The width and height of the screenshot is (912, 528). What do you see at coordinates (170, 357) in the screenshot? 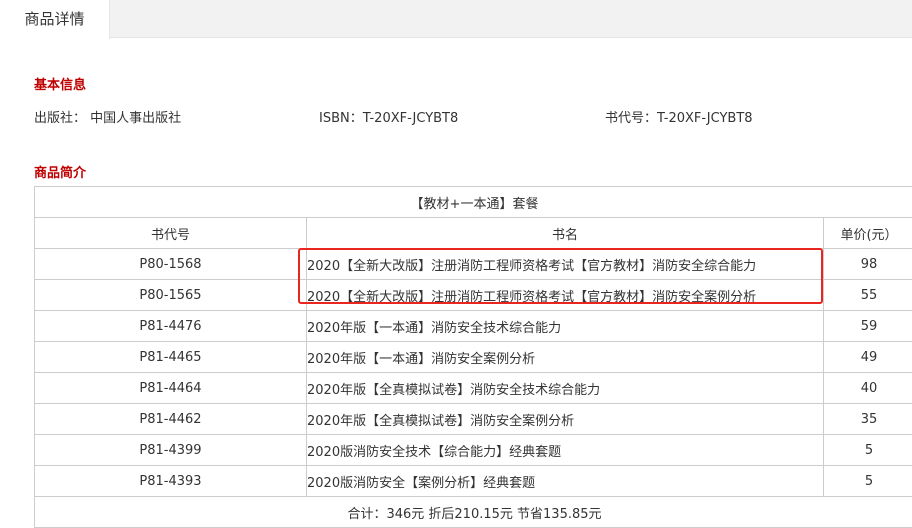
I see `row-code: P81-4465` at bounding box center [170, 357].